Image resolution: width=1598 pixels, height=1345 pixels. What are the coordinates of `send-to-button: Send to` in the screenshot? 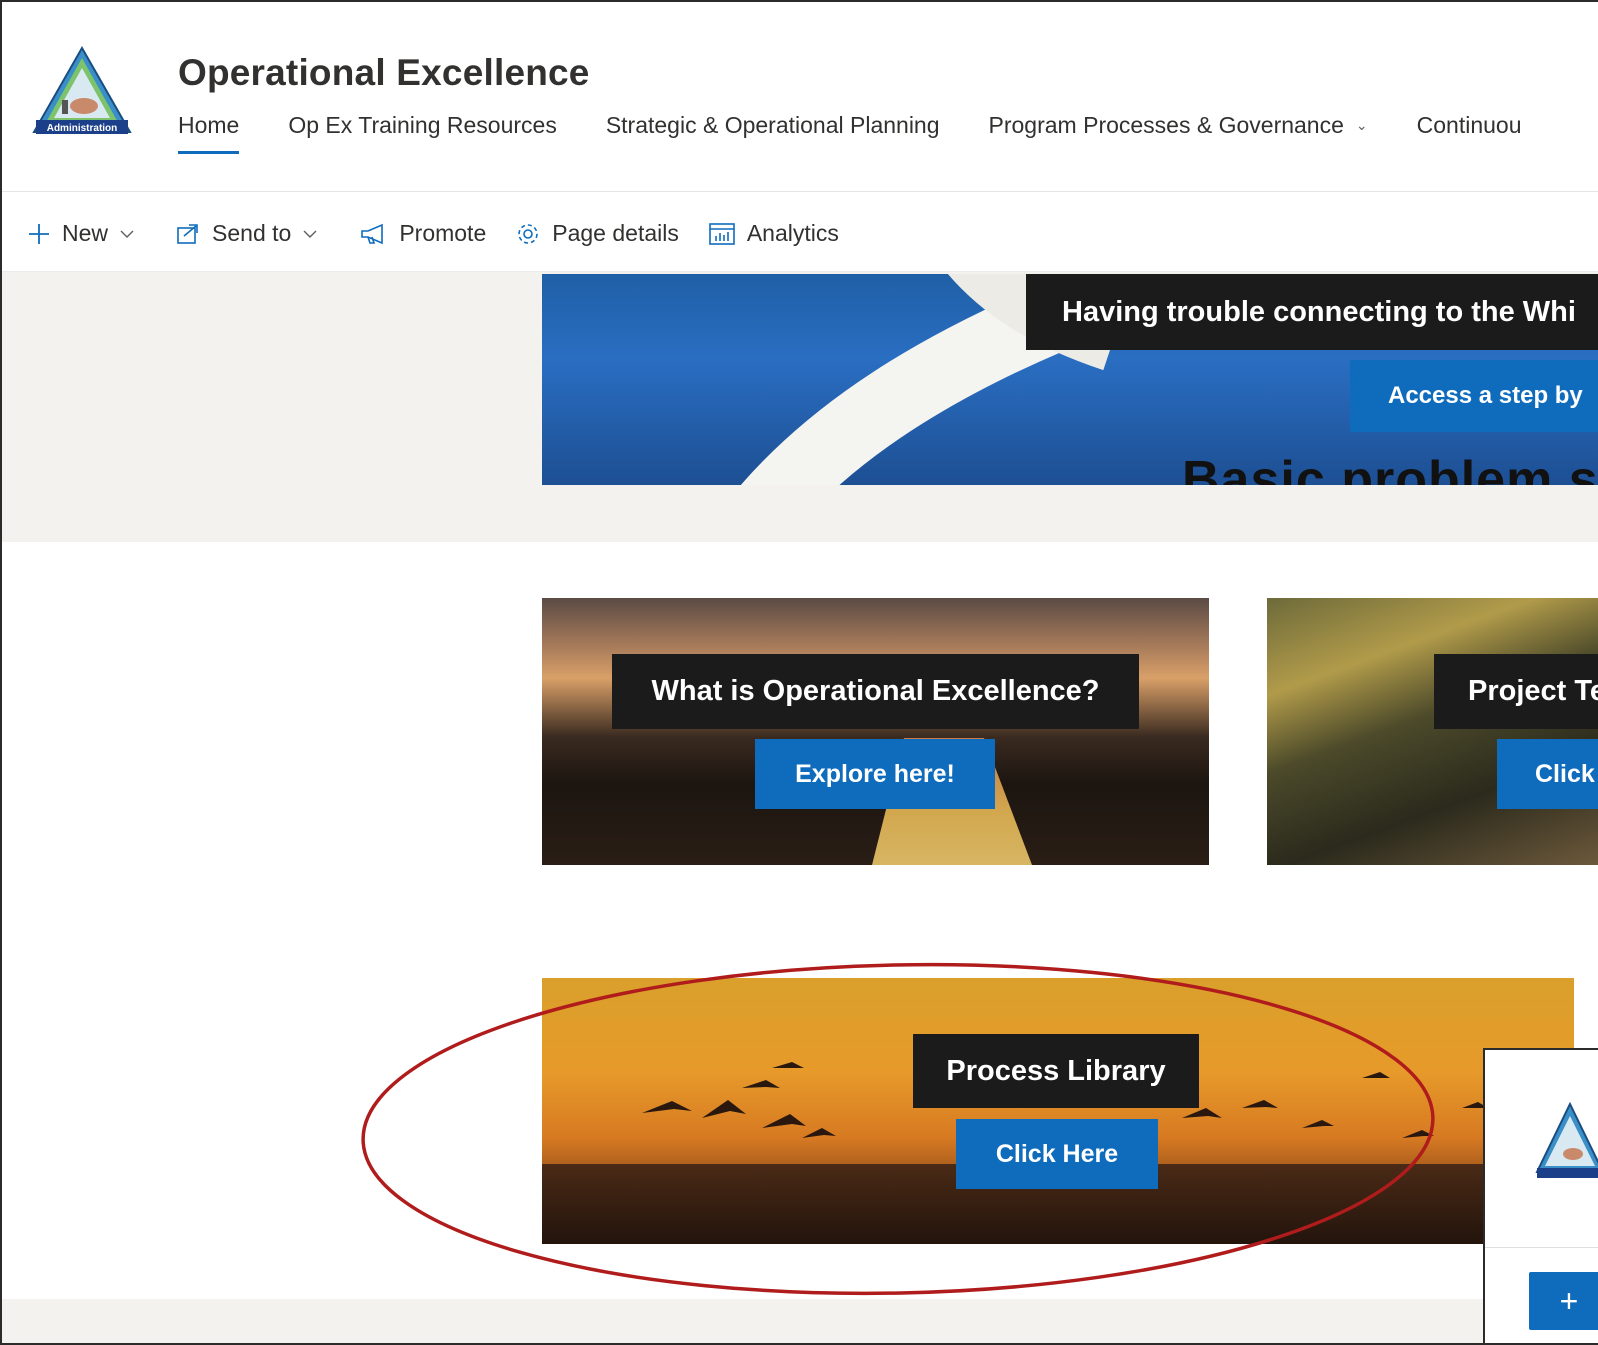 It's located at (252, 233).